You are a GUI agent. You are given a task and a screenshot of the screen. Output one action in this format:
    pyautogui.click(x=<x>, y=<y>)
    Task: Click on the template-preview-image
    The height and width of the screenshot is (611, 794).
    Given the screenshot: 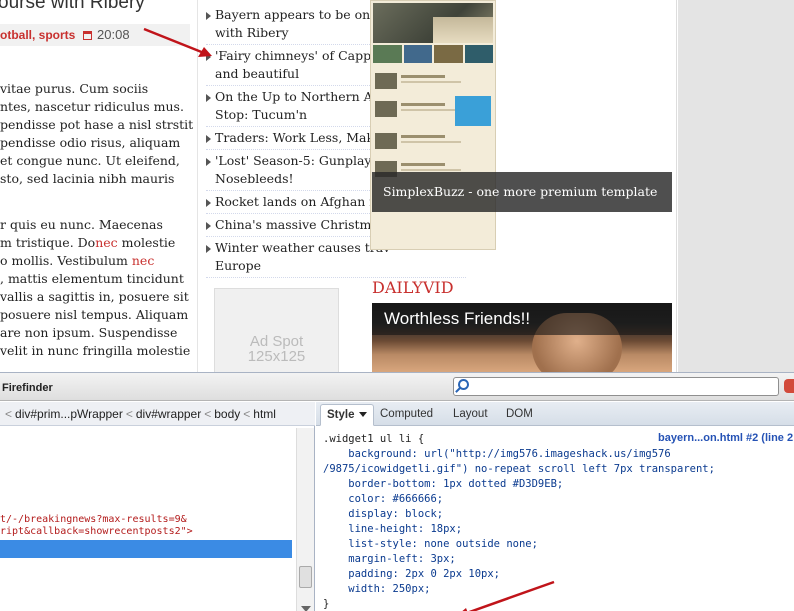 What is the action you would take?
    pyautogui.click(x=433, y=125)
    